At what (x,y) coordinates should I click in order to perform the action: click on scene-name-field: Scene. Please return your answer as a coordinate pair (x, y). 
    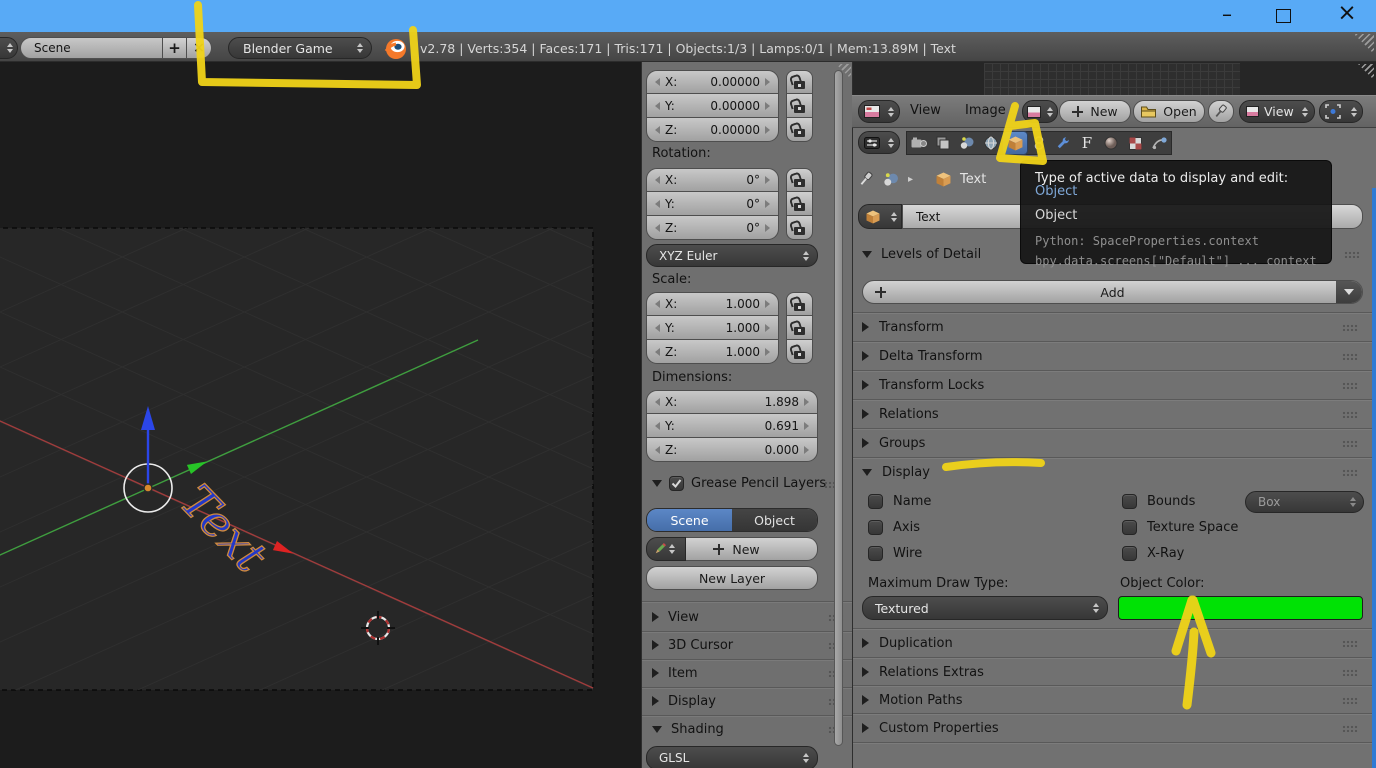
    Looking at the image, I should click on (91, 48).